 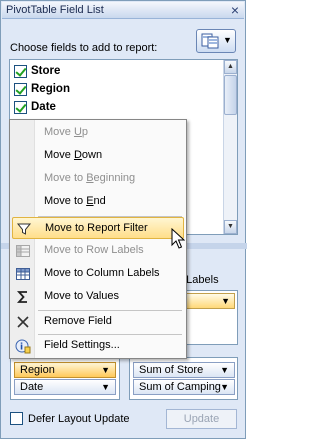 What do you see at coordinates (16, 418) in the screenshot?
I see `defer-checkbox` at bounding box center [16, 418].